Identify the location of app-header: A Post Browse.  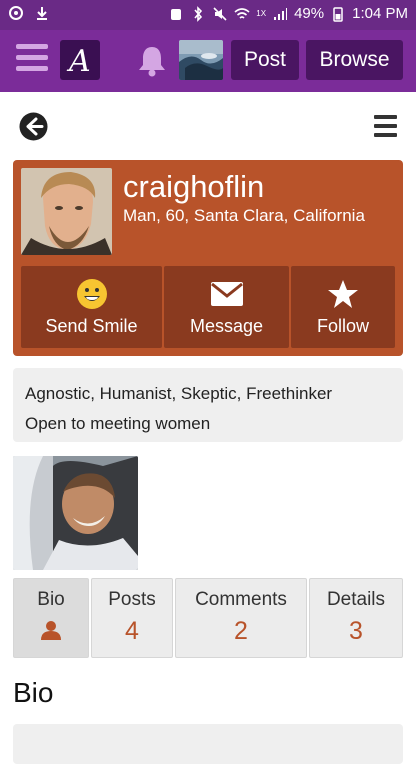
(208, 61).